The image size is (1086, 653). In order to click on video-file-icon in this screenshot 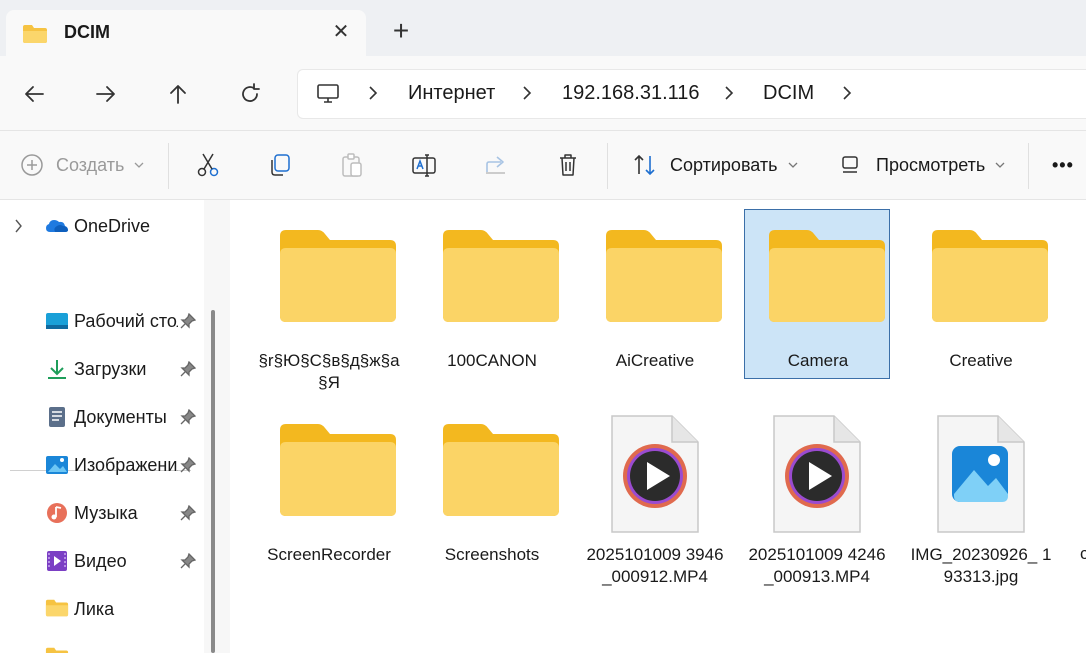, I will do `click(817, 476)`.